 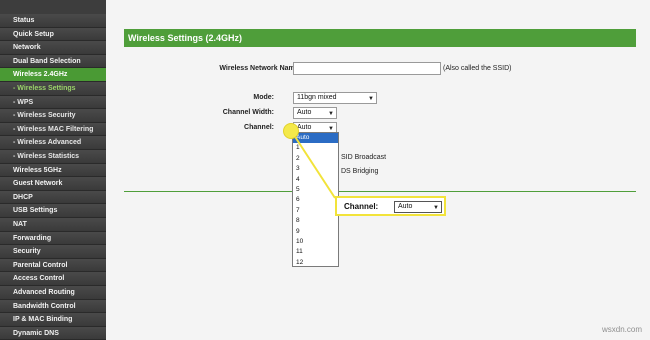 What do you see at coordinates (53, 252) in the screenshot?
I see `sidebar-item-security: Security` at bounding box center [53, 252].